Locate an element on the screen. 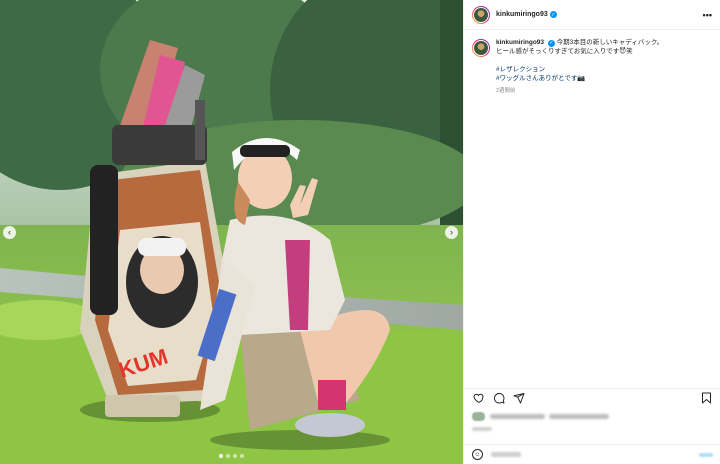 This screenshot has width=720, height=464. hashtag-link: #レザレクション is located at coordinates (604, 69).